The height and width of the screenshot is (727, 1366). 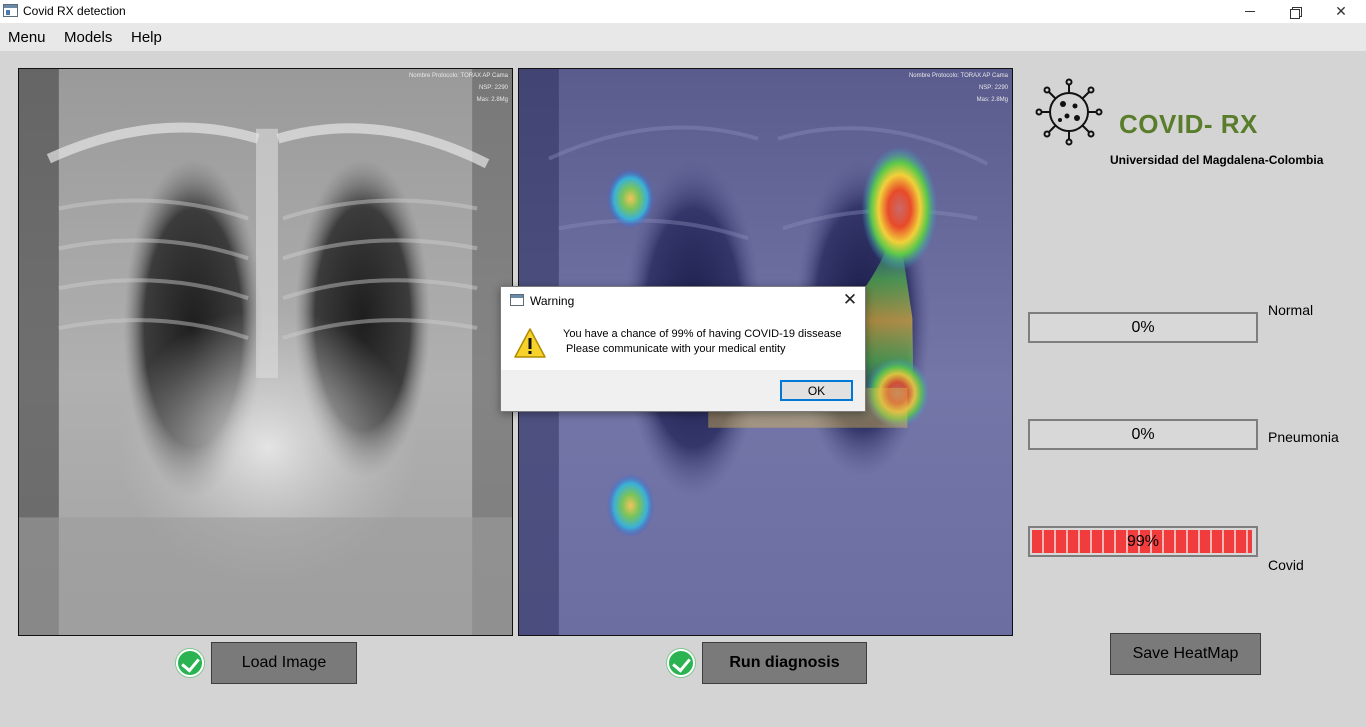 I want to click on pneumonia-progress-bar: 0%, so click(x=1143, y=434).